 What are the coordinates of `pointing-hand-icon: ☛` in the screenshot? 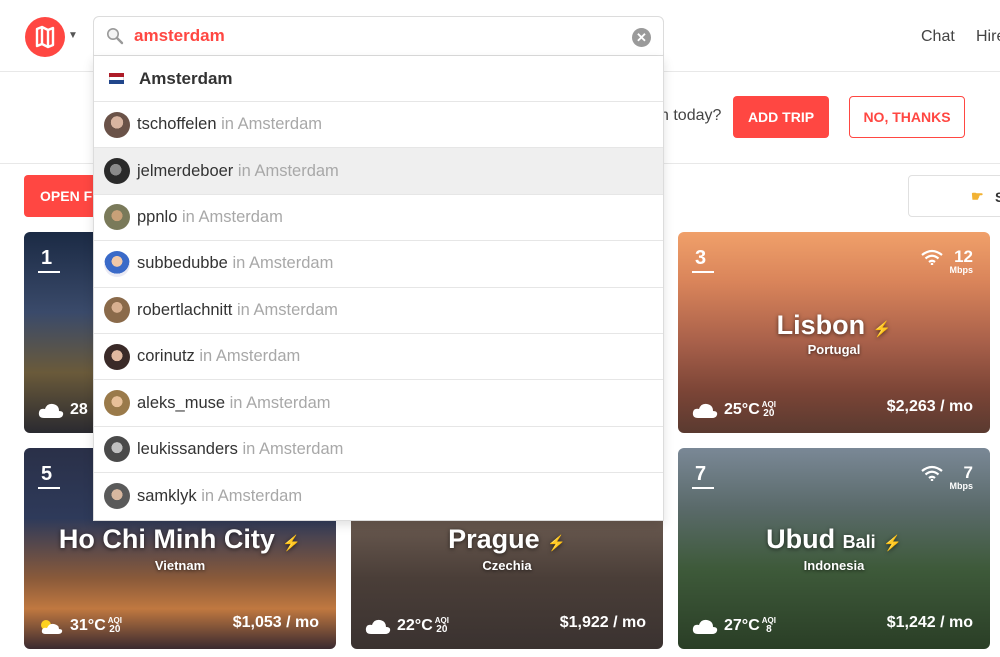 It's located at (977, 196).